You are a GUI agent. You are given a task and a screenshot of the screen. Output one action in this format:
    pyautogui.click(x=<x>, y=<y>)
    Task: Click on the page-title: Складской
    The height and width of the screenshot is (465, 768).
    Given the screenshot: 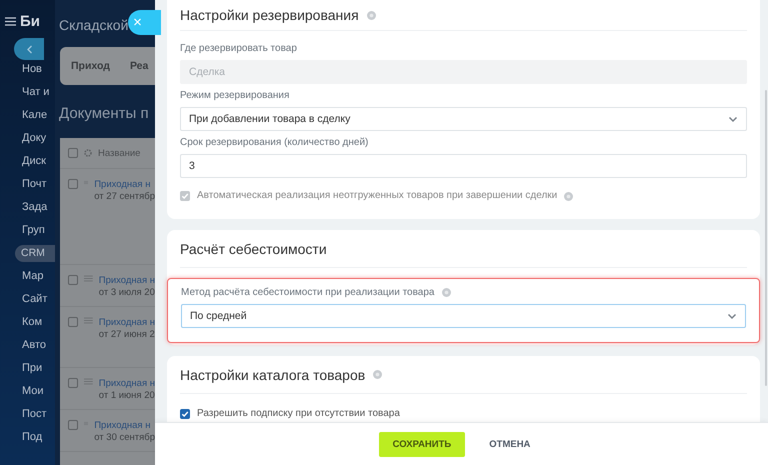 What is the action you would take?
    pyautogui.click(x=93, y=26)
    